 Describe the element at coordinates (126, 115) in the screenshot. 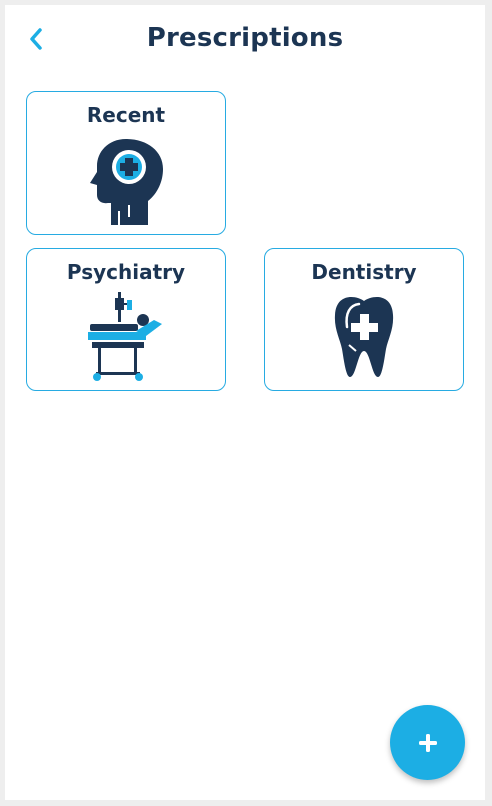

I see `card-label: Recent` at that location.